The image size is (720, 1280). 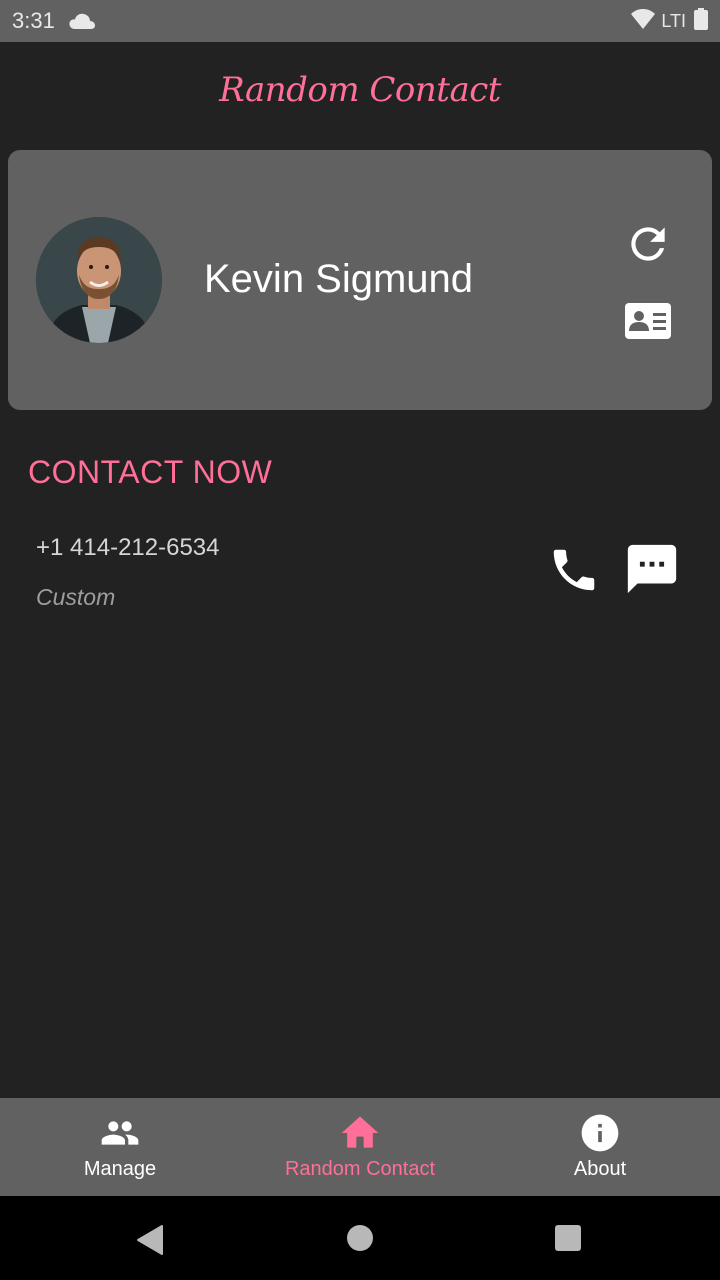 What do you see at coordinates (673, 20) in the screenshot?
I see `network-label: LTI` at bounding box center [673, 20].